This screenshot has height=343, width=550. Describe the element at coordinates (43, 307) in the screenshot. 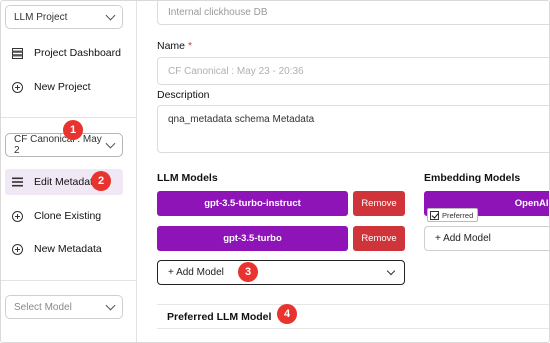

I see `model-select-placeholder: Select Model` at that location.